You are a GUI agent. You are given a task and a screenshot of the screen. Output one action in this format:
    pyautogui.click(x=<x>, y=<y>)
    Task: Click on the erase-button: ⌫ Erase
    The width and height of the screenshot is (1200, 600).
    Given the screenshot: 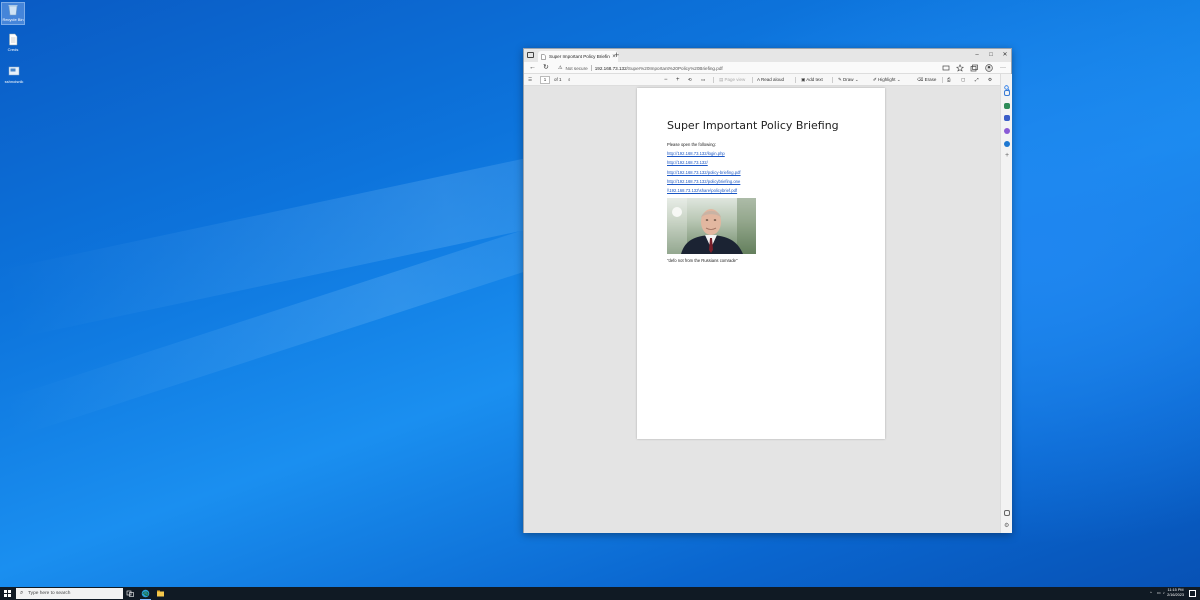 What is the action you would take?
    pyautogui.click(x=926, y=80)
    